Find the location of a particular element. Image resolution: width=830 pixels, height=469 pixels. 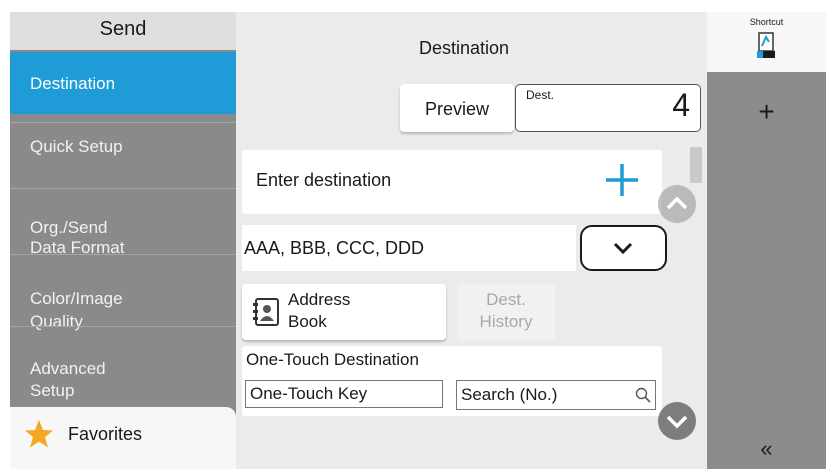

destination-value: AAA, BBB, CCC, DDD is located at coordinates (334, 248).